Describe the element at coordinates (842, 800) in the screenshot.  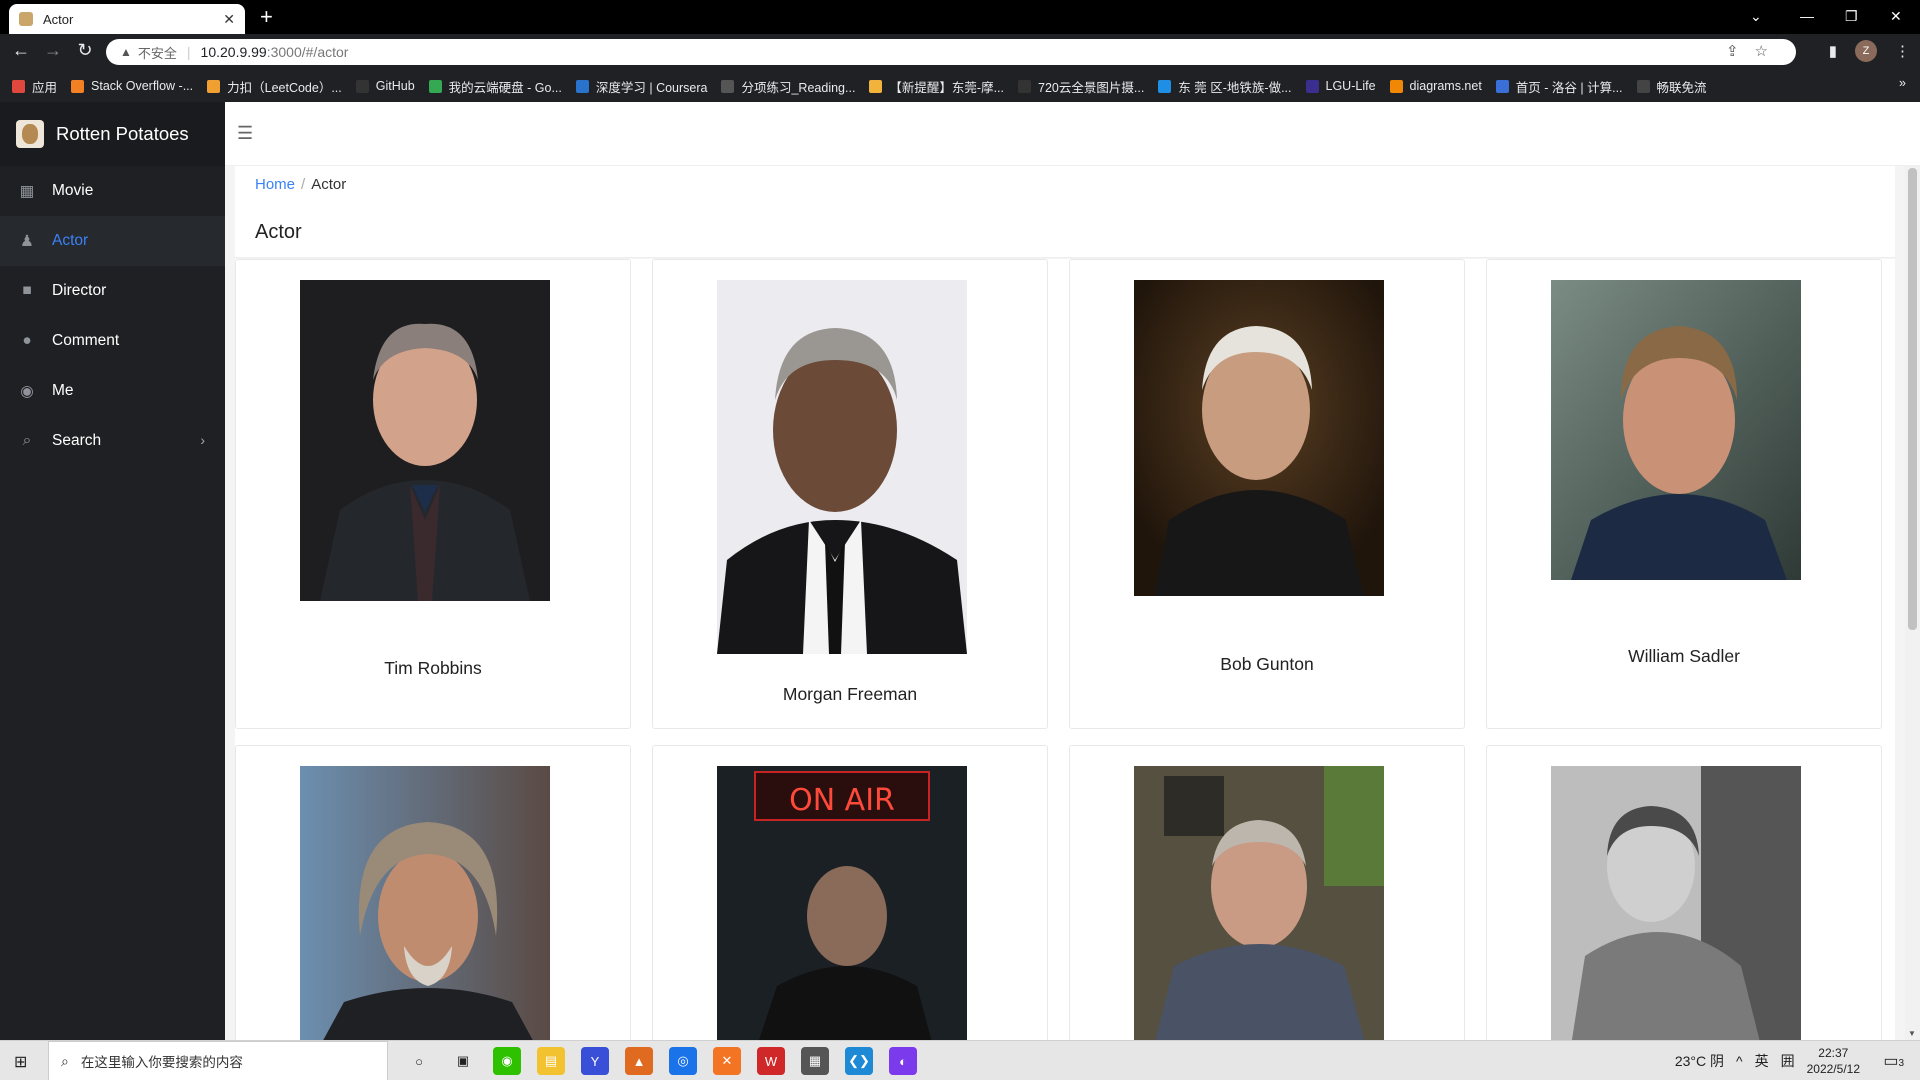
I see `on-air-sign: ON AIR` at that location.